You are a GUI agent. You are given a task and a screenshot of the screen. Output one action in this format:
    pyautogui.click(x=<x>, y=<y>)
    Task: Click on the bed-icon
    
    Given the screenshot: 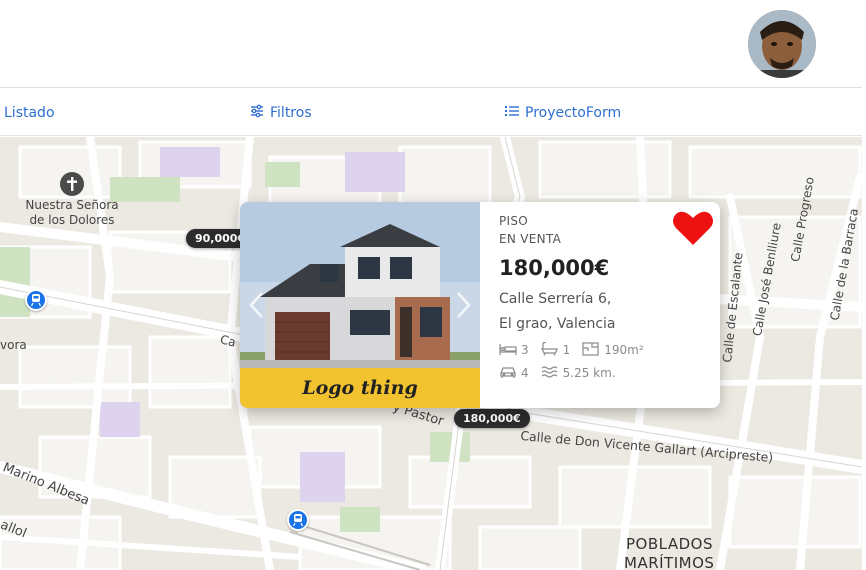 What is the action you would take?
    pyautogui.click(x=508, y=350)
    